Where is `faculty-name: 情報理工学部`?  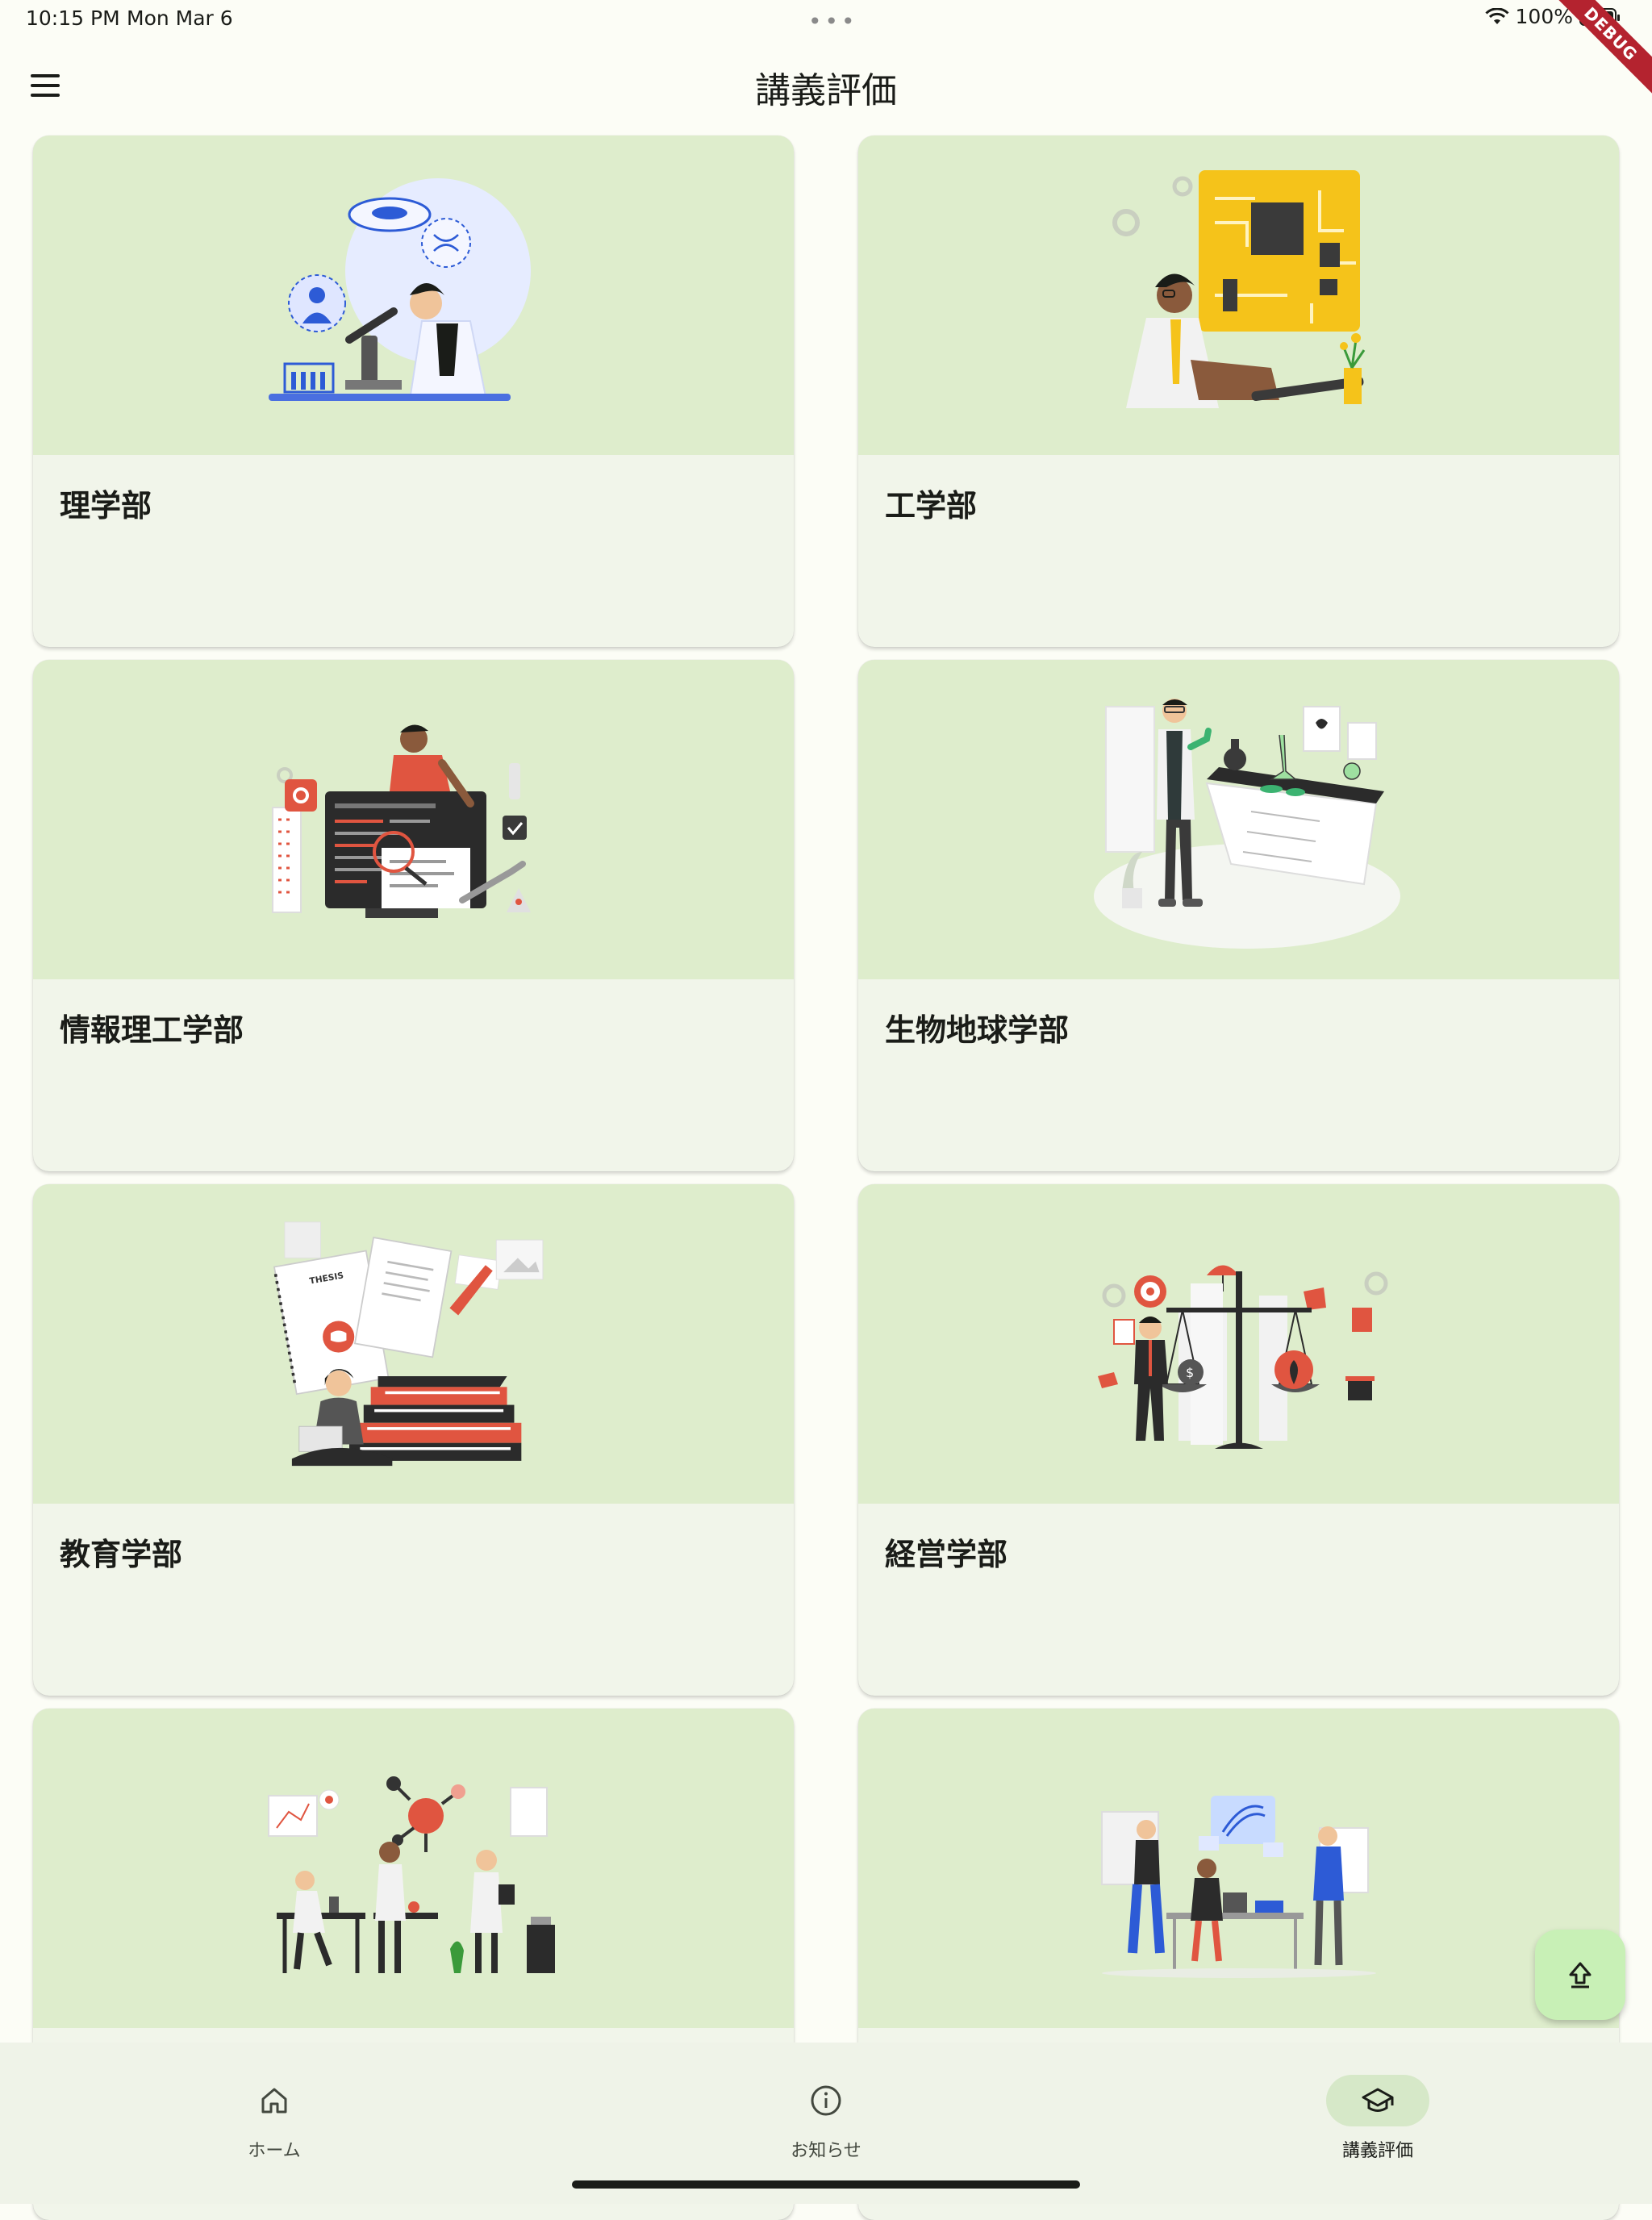
faculty-name: 情報理工学部 is located at coordinates (152, 1030).